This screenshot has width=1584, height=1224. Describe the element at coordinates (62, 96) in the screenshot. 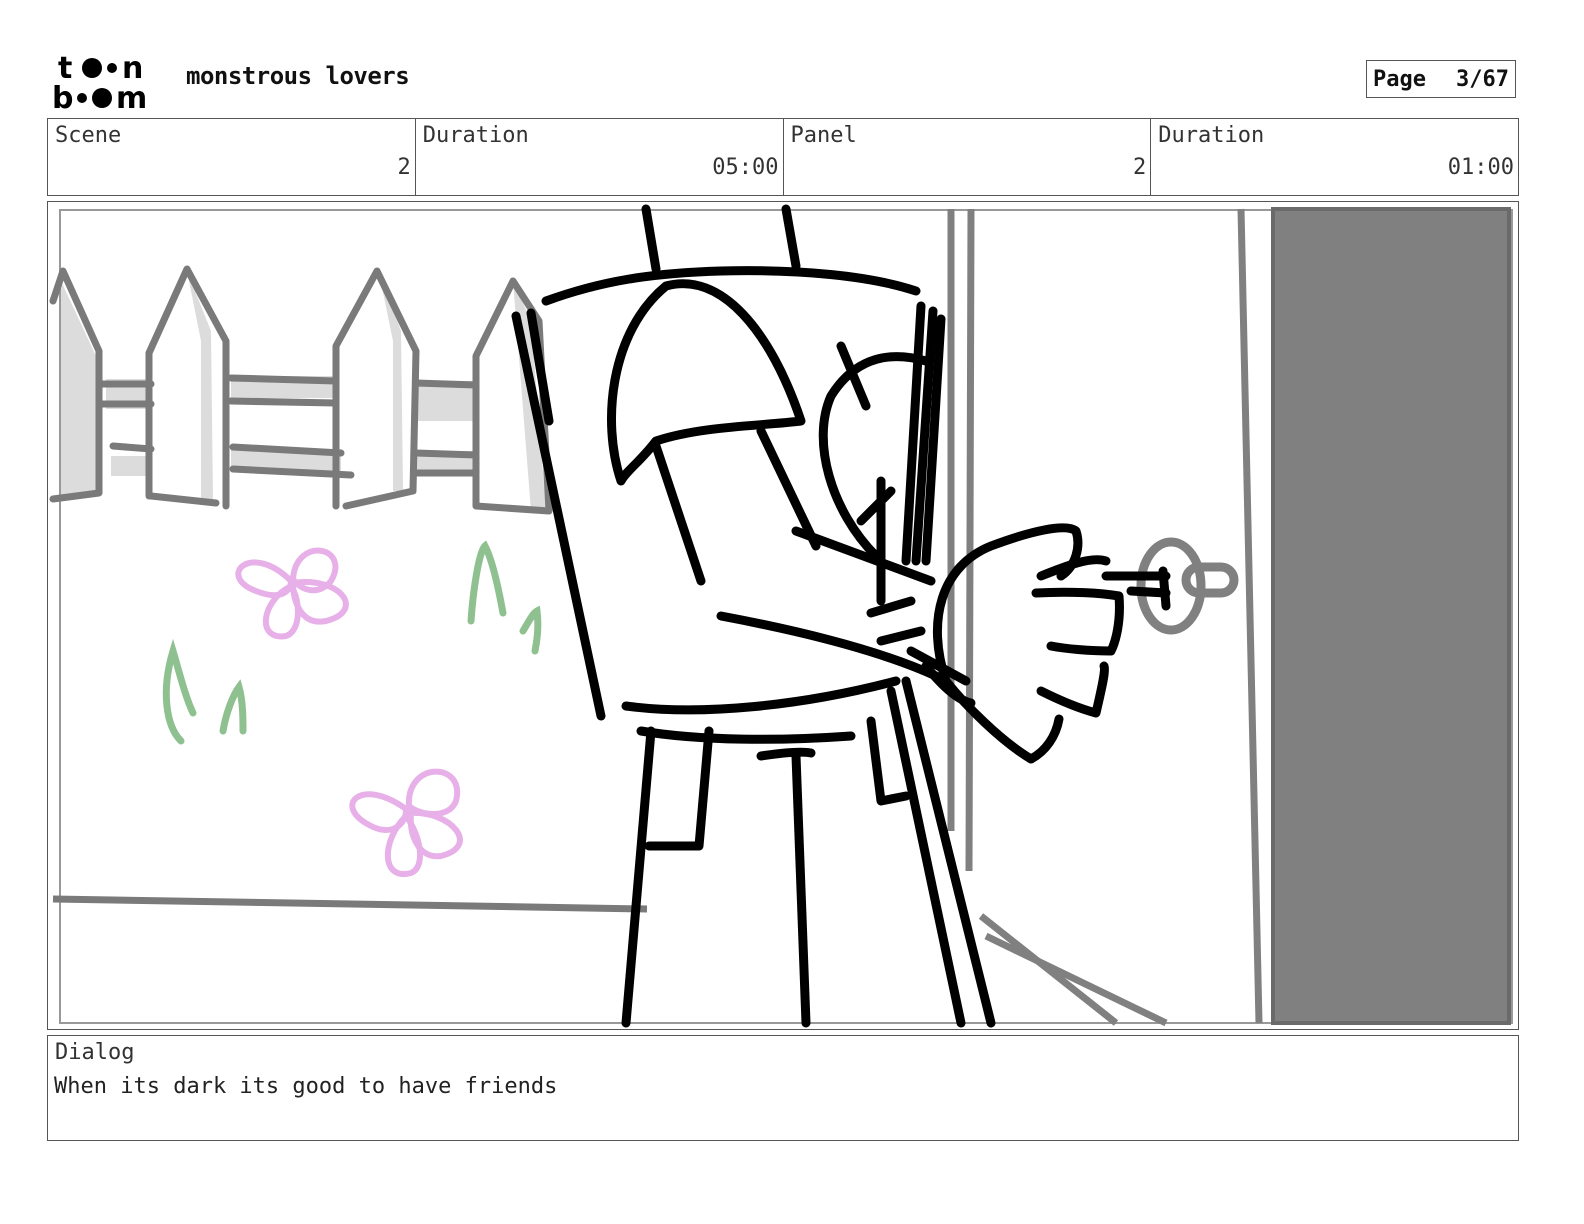

I see `svg-text: b` at that location.